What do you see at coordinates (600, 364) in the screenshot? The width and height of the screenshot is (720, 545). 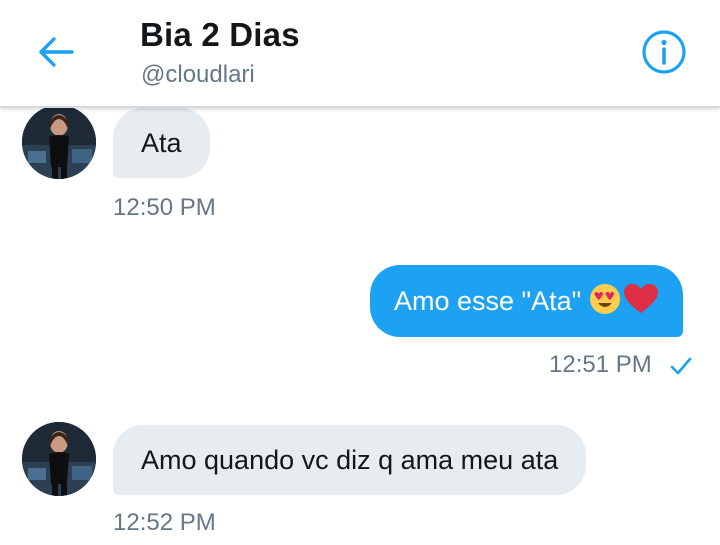 I see `message-timestamp: 12:51 PM` at bounding box center [600, 364].